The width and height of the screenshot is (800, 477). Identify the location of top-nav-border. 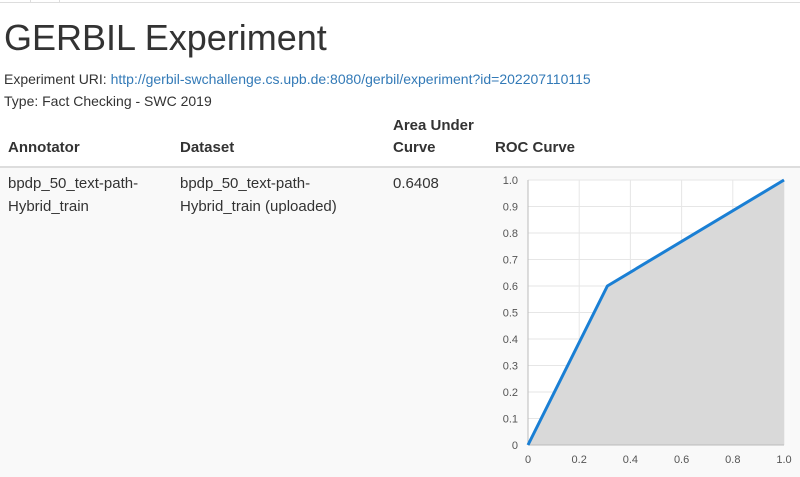
(400, 1).